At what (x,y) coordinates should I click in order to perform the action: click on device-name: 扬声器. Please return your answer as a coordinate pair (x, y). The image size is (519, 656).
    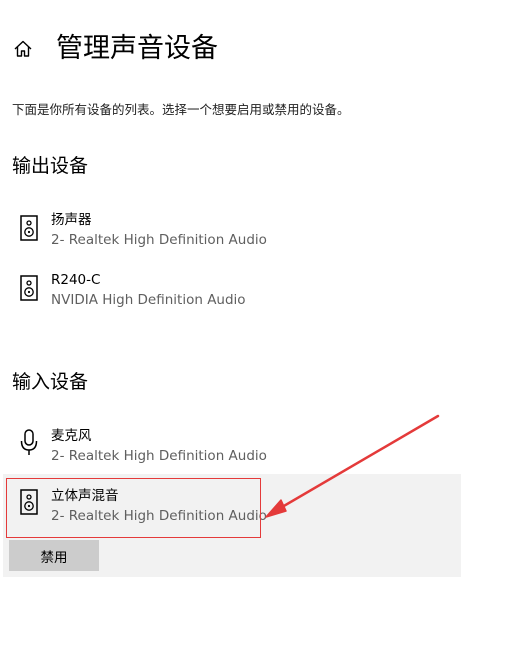
    Looking at the image, I should click on (71, 220).